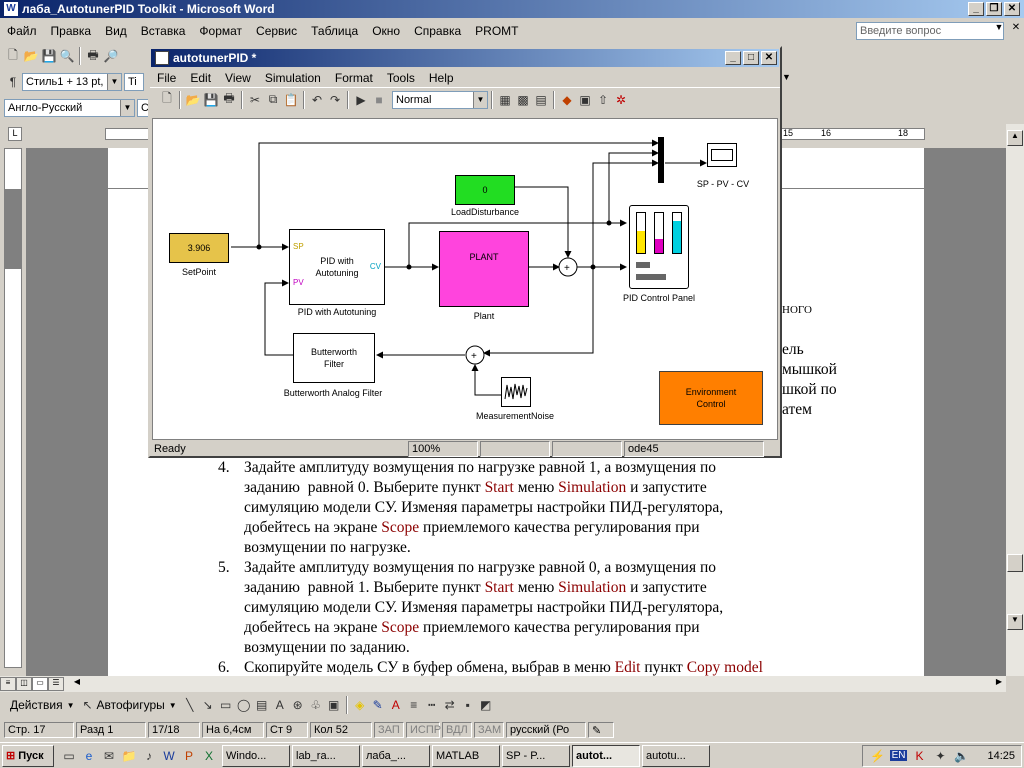 Image resolution: width=1024 pixels, height=768 pixels. Describe the element at coordinates (722, 155) in the screenshot. I see `scope-block` at that location.